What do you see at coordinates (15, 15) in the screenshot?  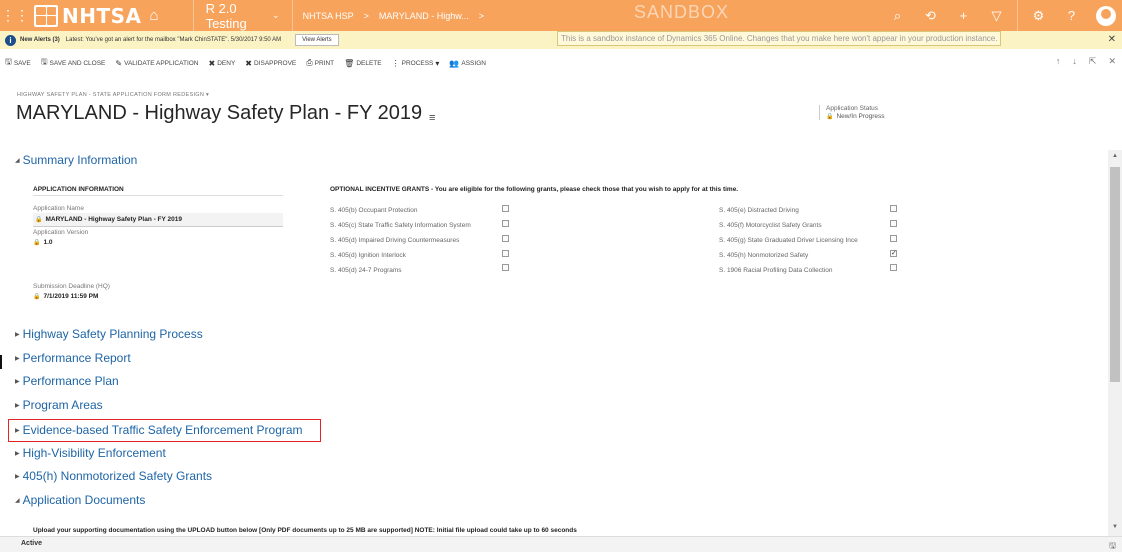 I see `app-launcher-icon: ⋮⋮` at bounding box center [15, 15].